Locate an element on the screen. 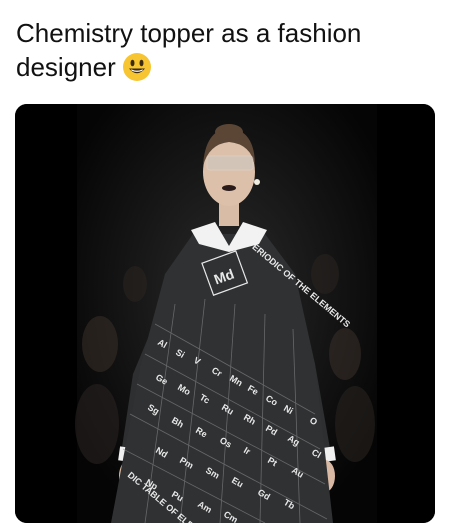 This screenshot has height=530, width=450. caption-line-2: designer is located at coordinates (66, 67).